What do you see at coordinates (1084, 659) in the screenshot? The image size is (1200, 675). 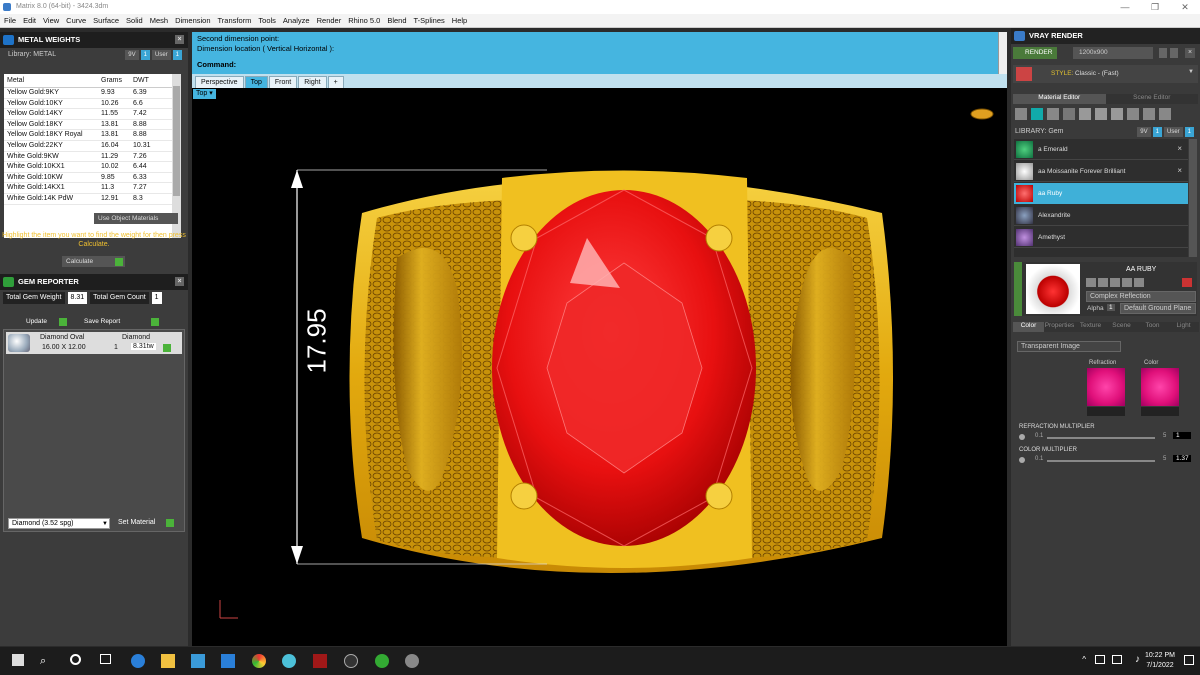 I see `chevron-up-icon: ^` at bounding box center [1084, 659].